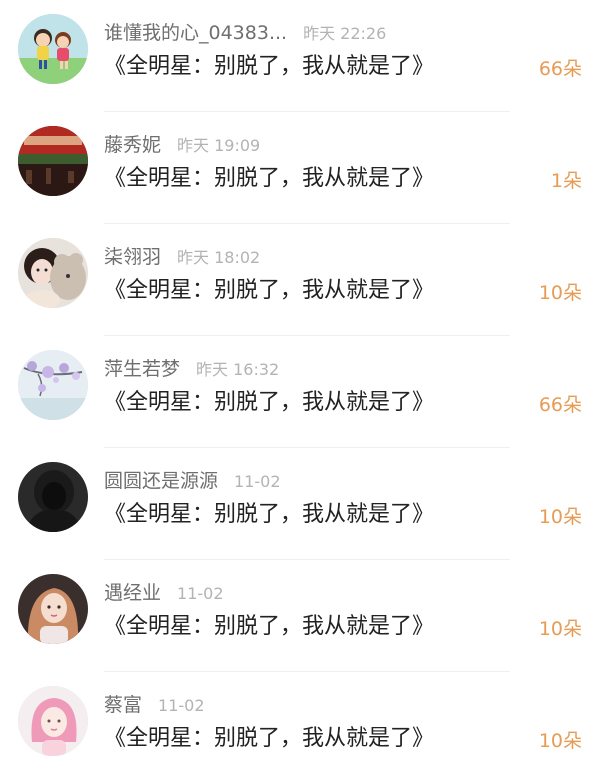 The width and height of the screenshot is (600, 775). What do you see at coordinates (132, 145) in the screenshot?
I see `username: 藤秀妮` at bounding box center [132, 145].